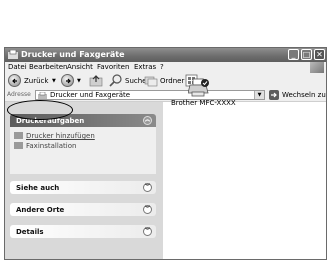  Describe the element at coordinates (67, 80) in the screenshot. I see `forward-arrow-icon` at that location.